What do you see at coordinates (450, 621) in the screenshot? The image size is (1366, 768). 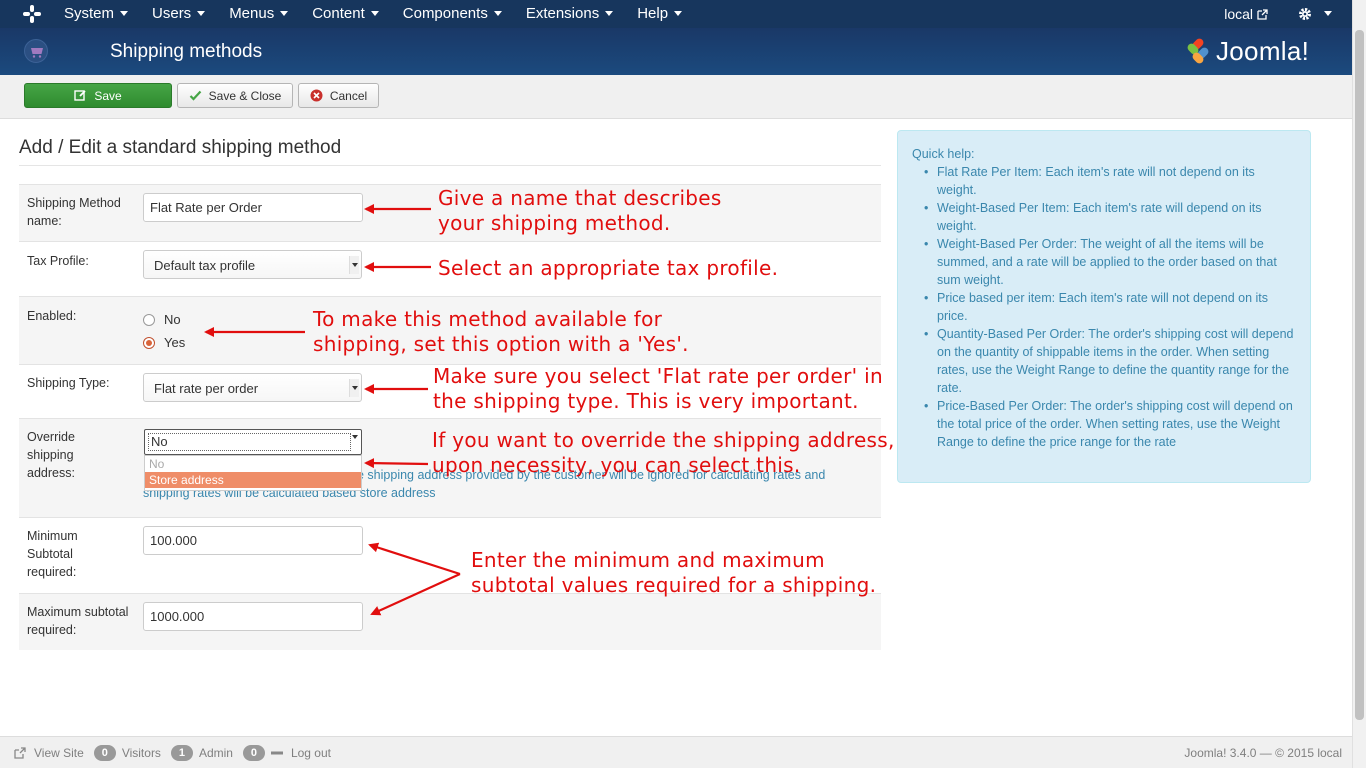 I see `row-max-subtotal: Maximum subtotal required:` at bounding box center [450, 621].